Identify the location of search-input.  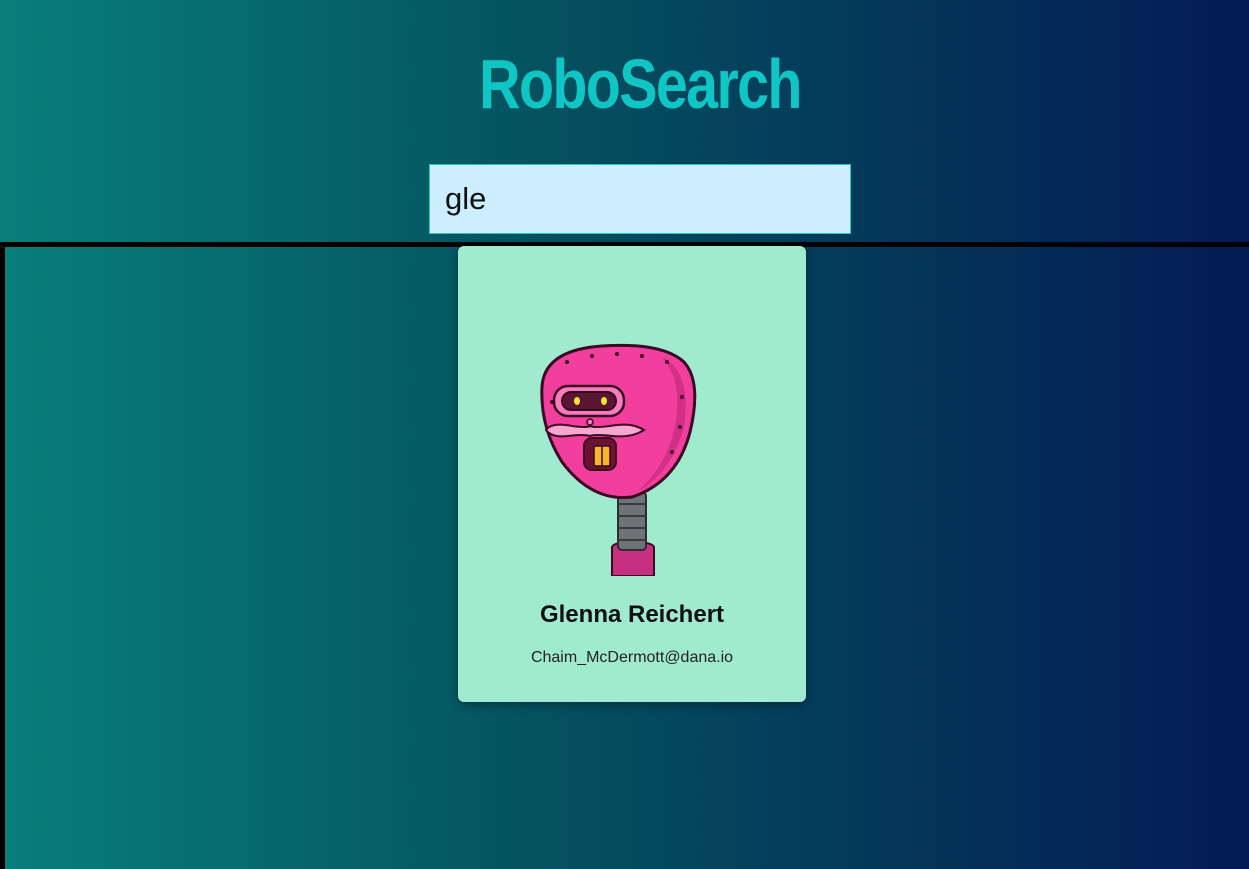
(640, 199).